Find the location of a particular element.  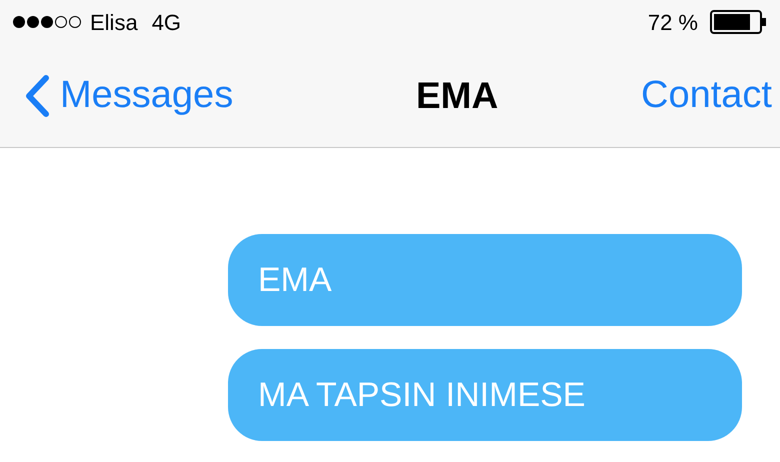

signal-icon is located at coordinates (47, 22).